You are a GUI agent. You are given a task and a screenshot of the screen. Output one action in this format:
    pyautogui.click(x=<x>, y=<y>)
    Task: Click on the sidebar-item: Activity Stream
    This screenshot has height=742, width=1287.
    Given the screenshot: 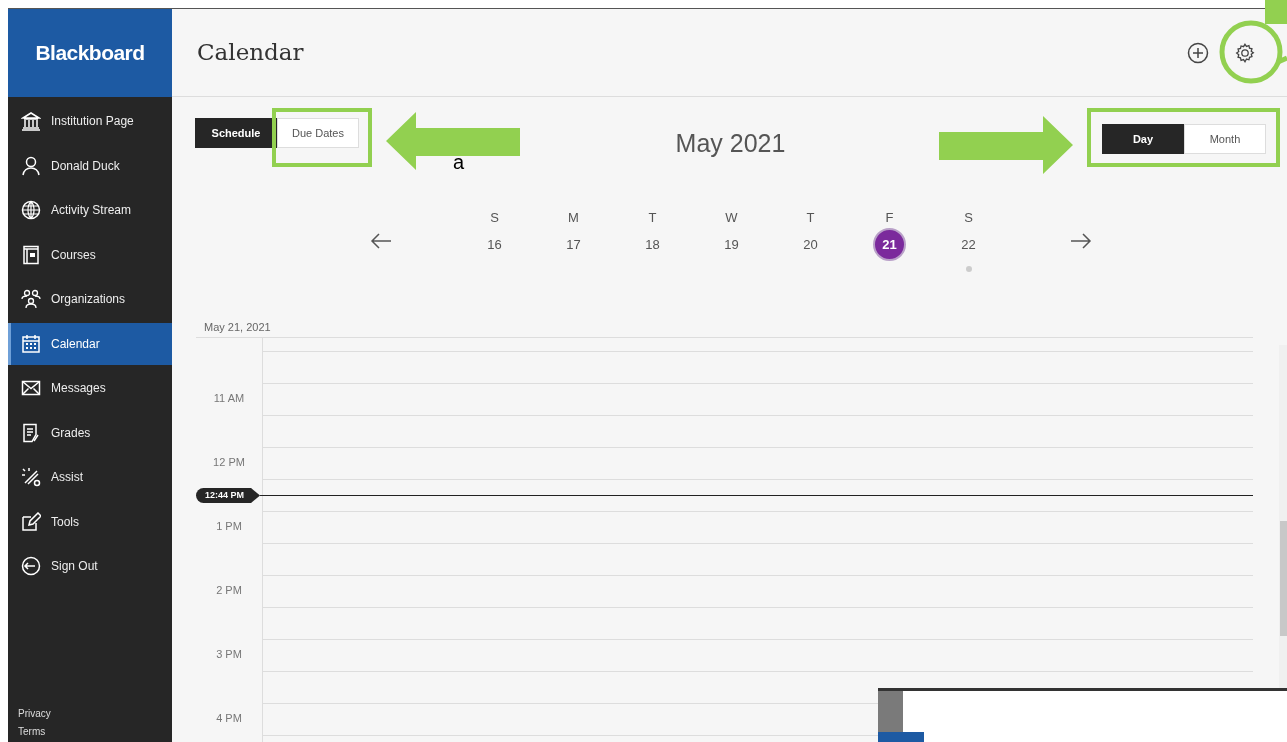 What is the action you would take?
    pyautogui.click(x=90, y=210)
    